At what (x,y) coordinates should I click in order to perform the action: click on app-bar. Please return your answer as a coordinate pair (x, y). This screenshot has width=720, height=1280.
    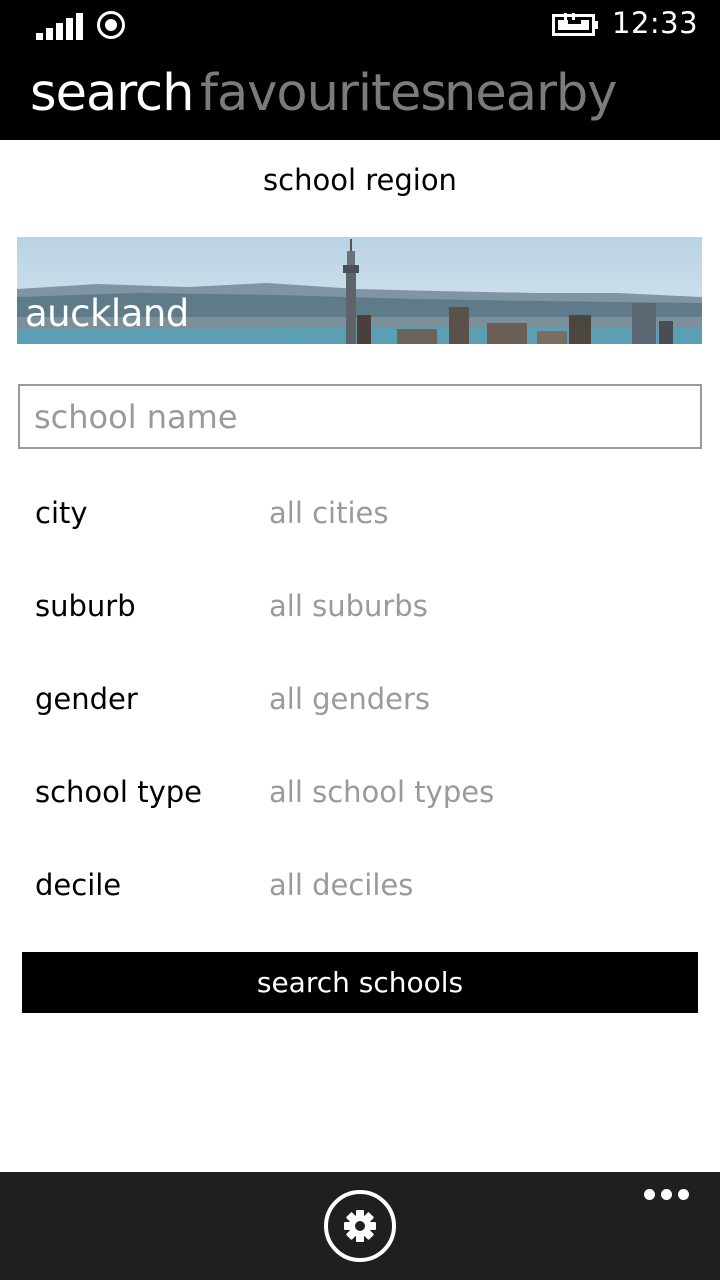
    Looking at the image, I should click on (360, 1226).